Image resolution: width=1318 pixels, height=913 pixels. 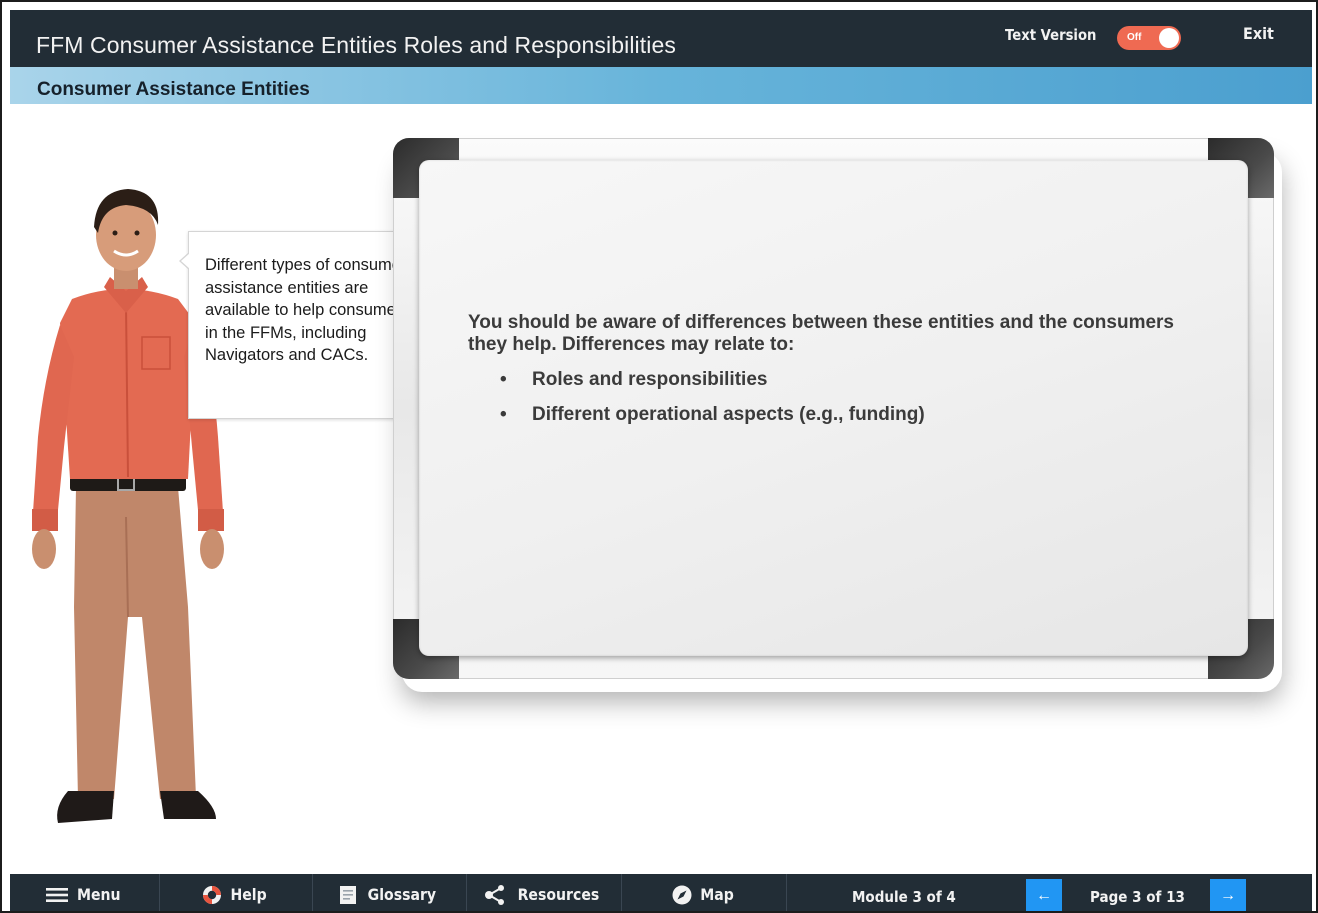 I want to click on text-version-label: Text Version, so click(x=1051, y=35).